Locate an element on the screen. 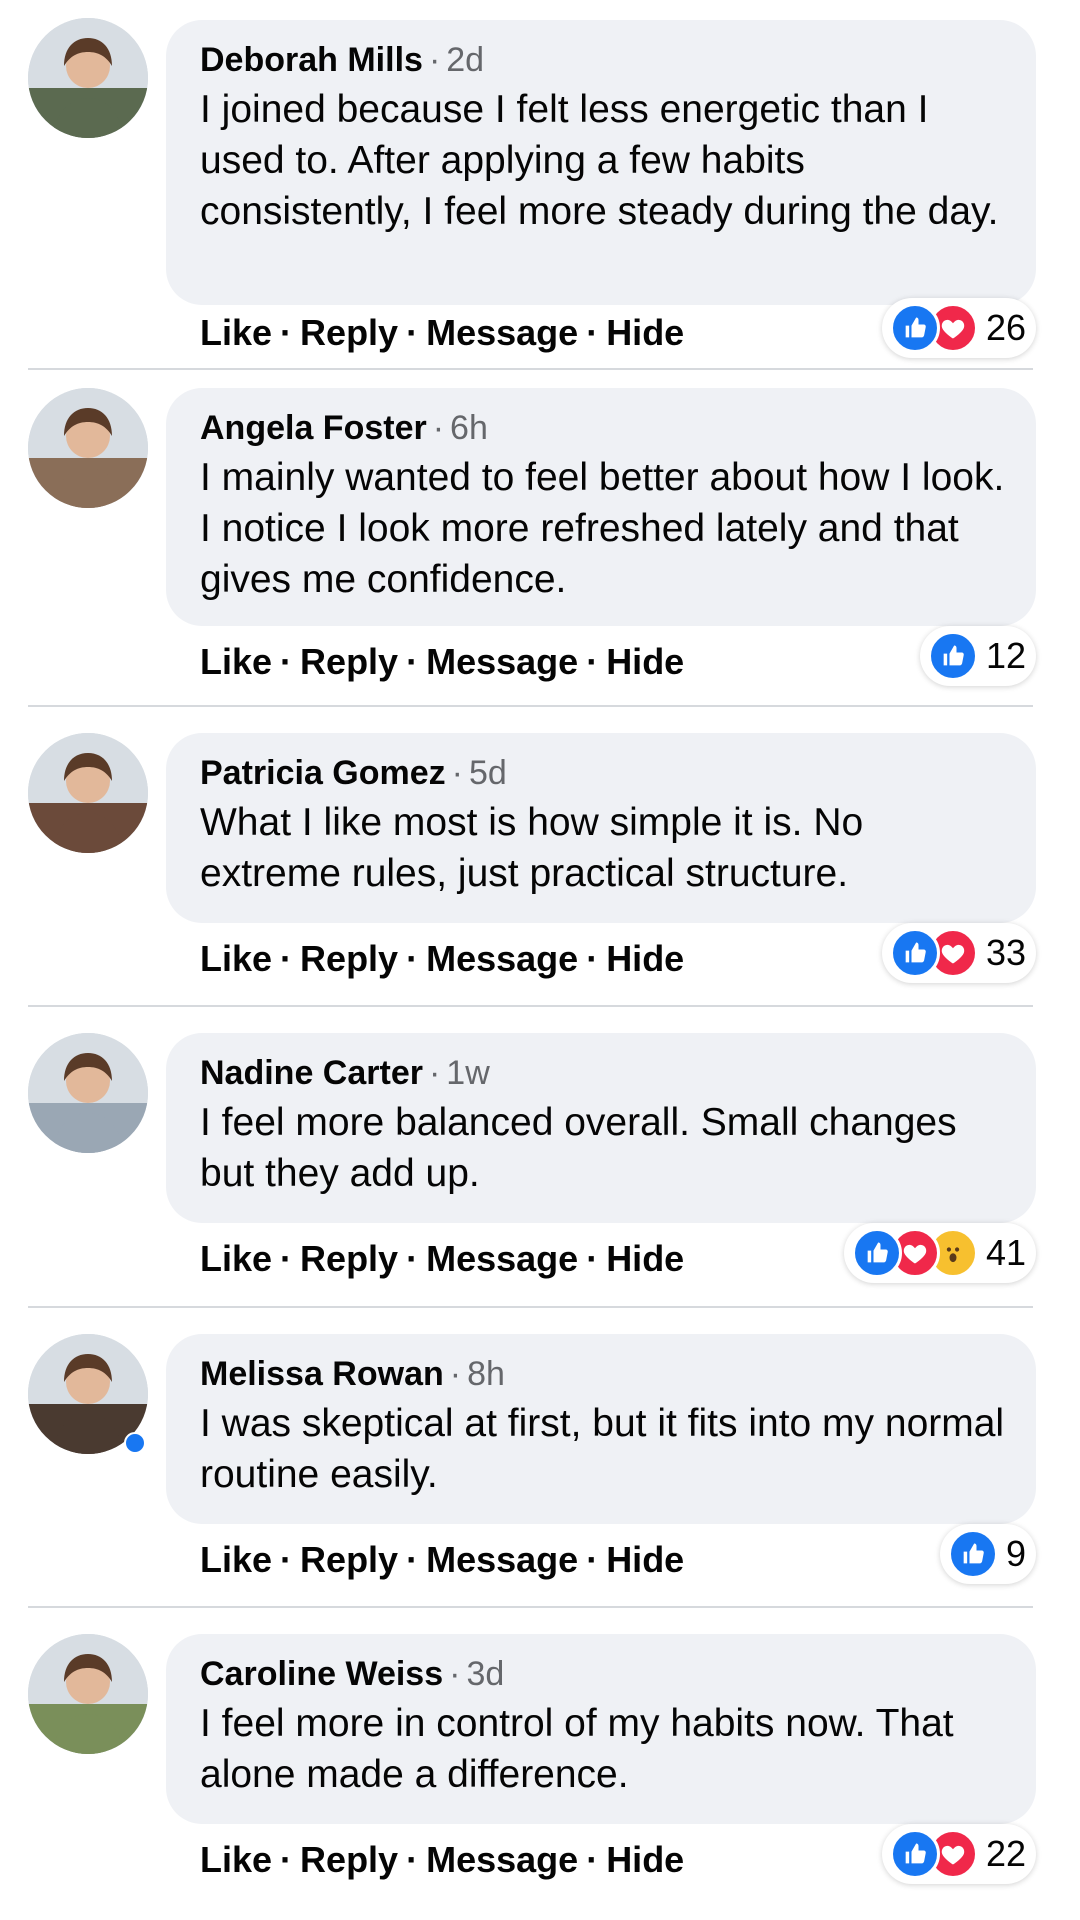 This screenshot has width=1080, height=1920. verified-badge-icon is located at coordinates (135, 1443).